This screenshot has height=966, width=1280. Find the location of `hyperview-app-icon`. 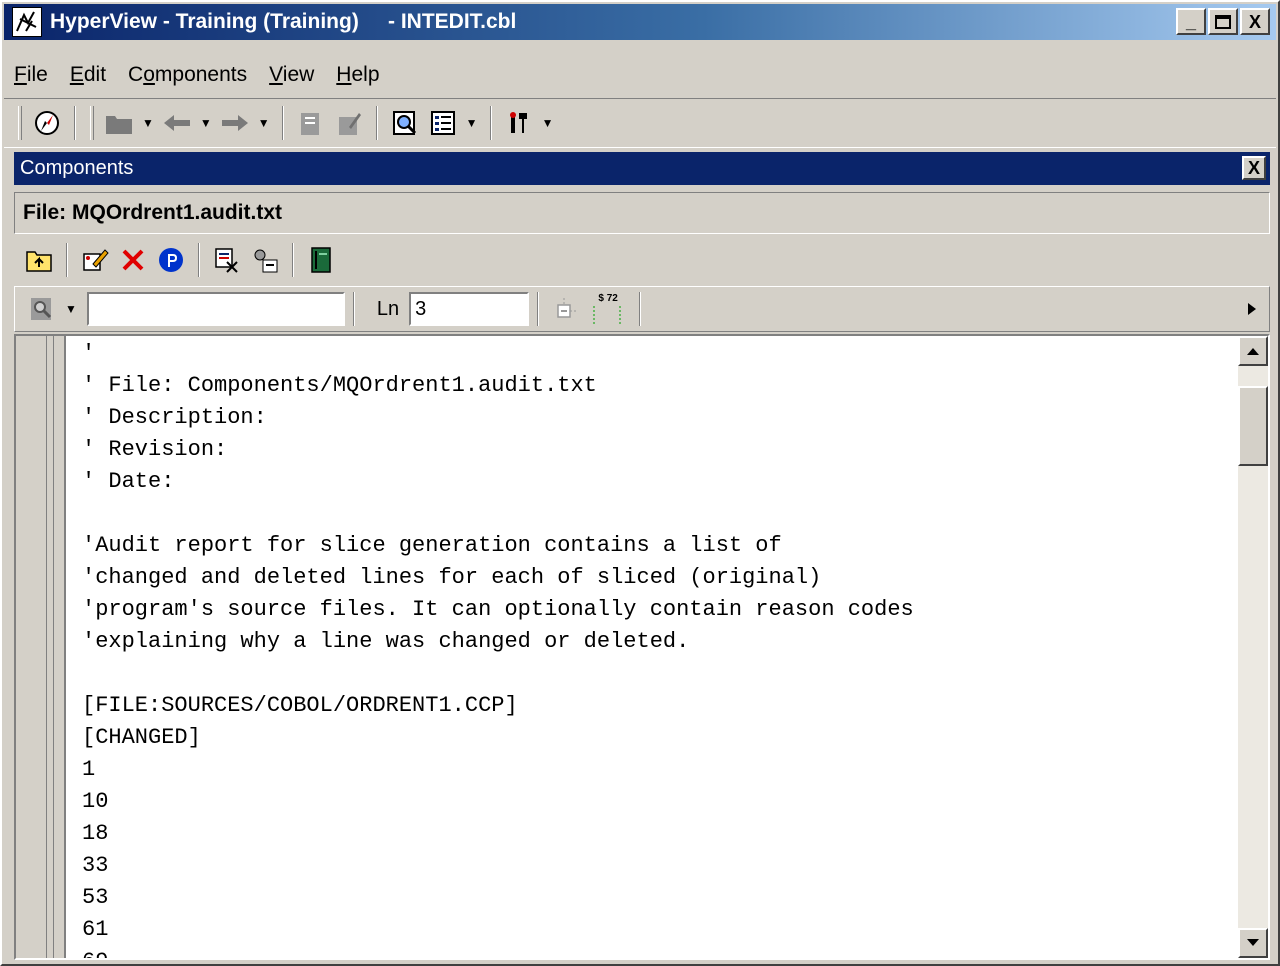

hyperview-app-icon is located at coordinates (27, 22).